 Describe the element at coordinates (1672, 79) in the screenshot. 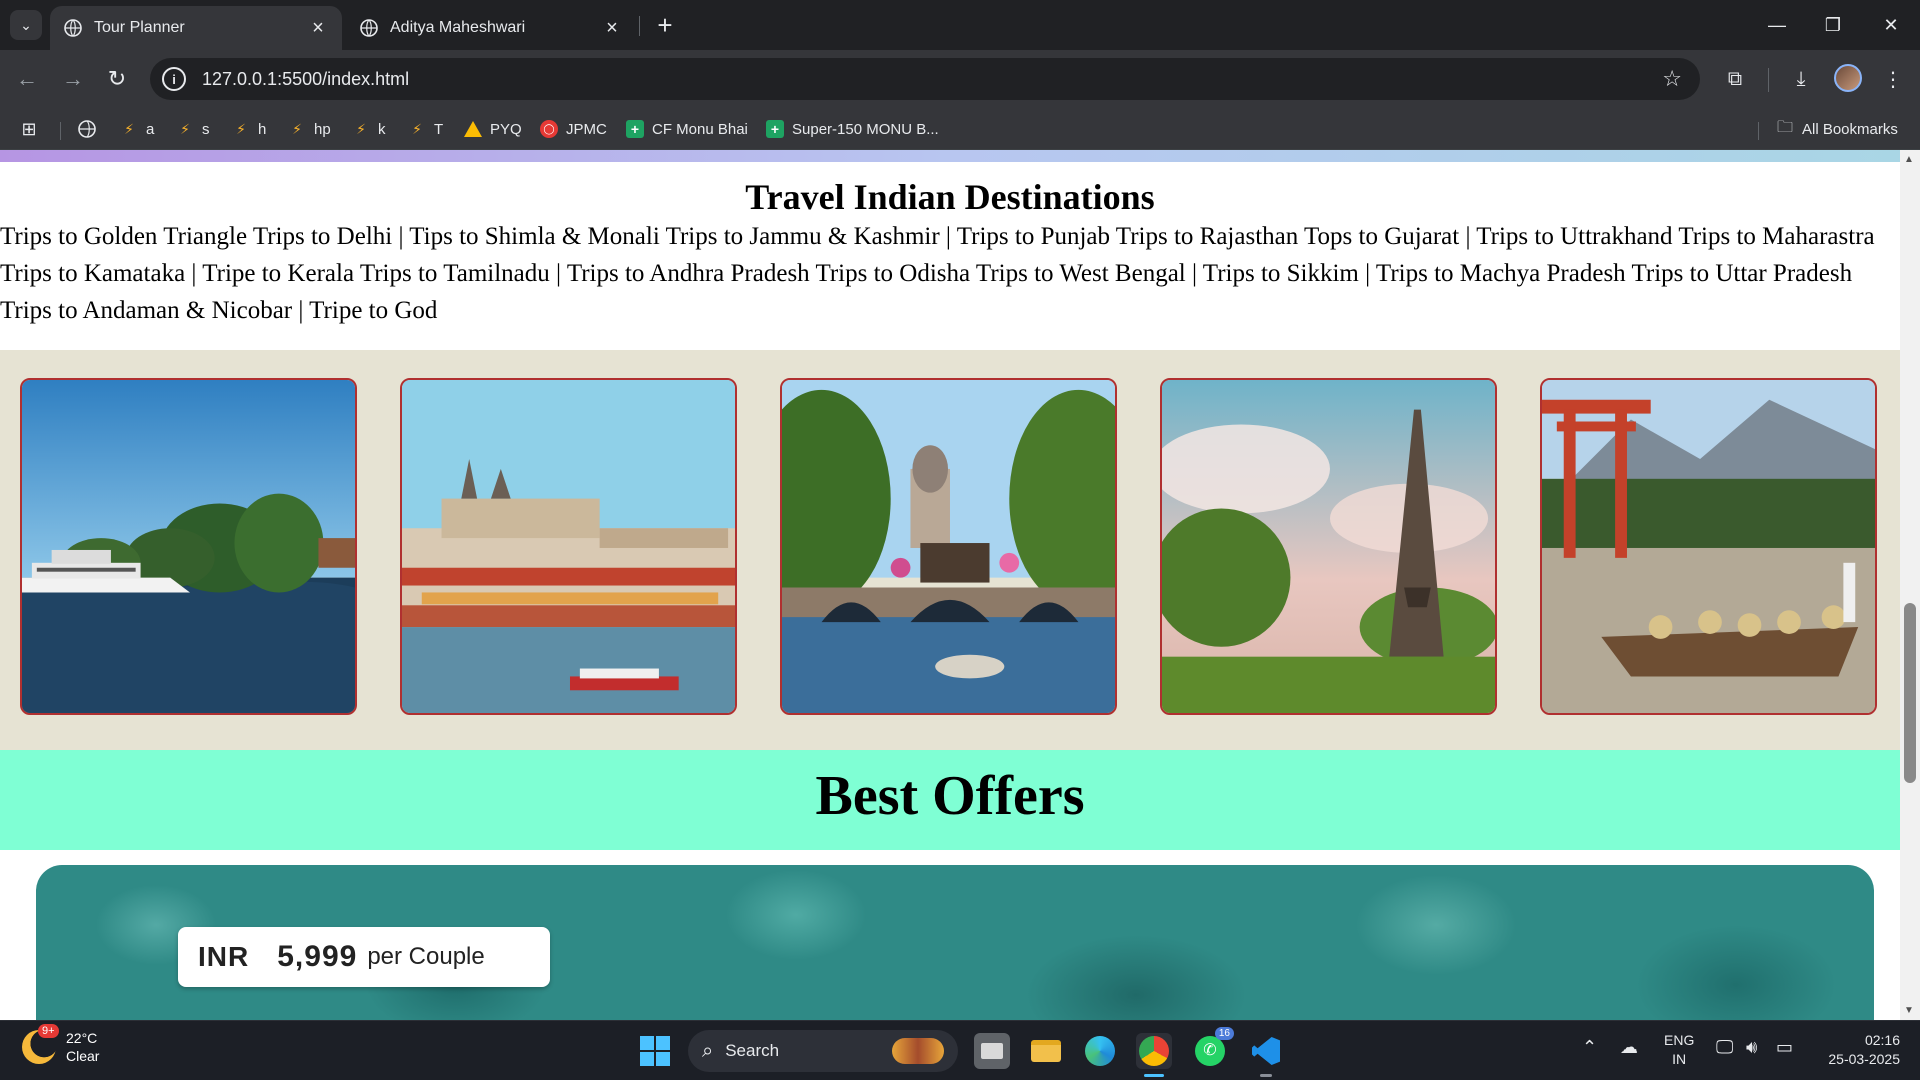

I see `bookmark-star-icon: ☆` at that location.